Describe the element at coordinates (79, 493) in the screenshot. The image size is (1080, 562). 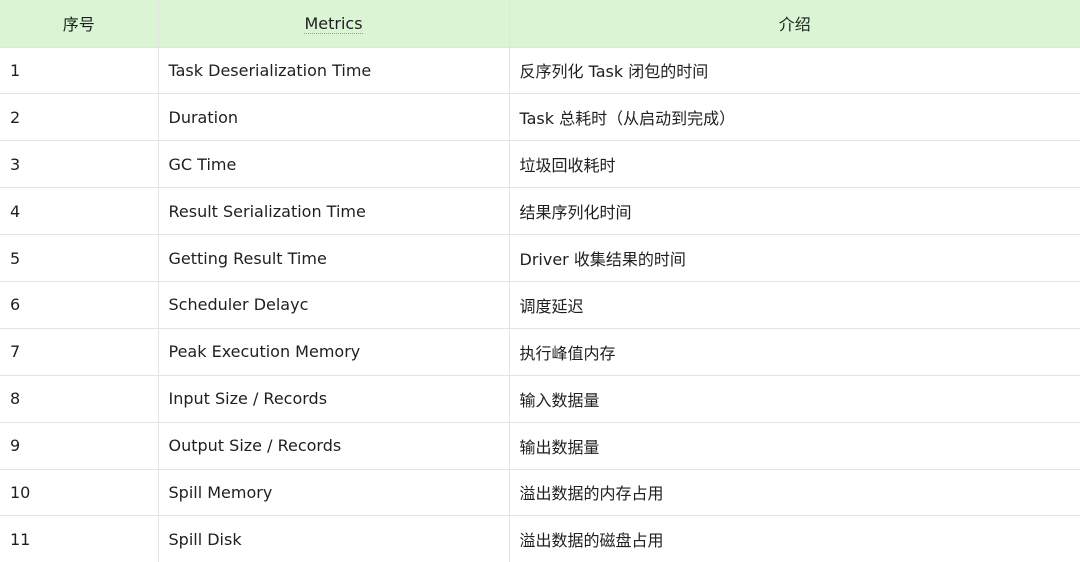
I see `row-index: 10` at that location.